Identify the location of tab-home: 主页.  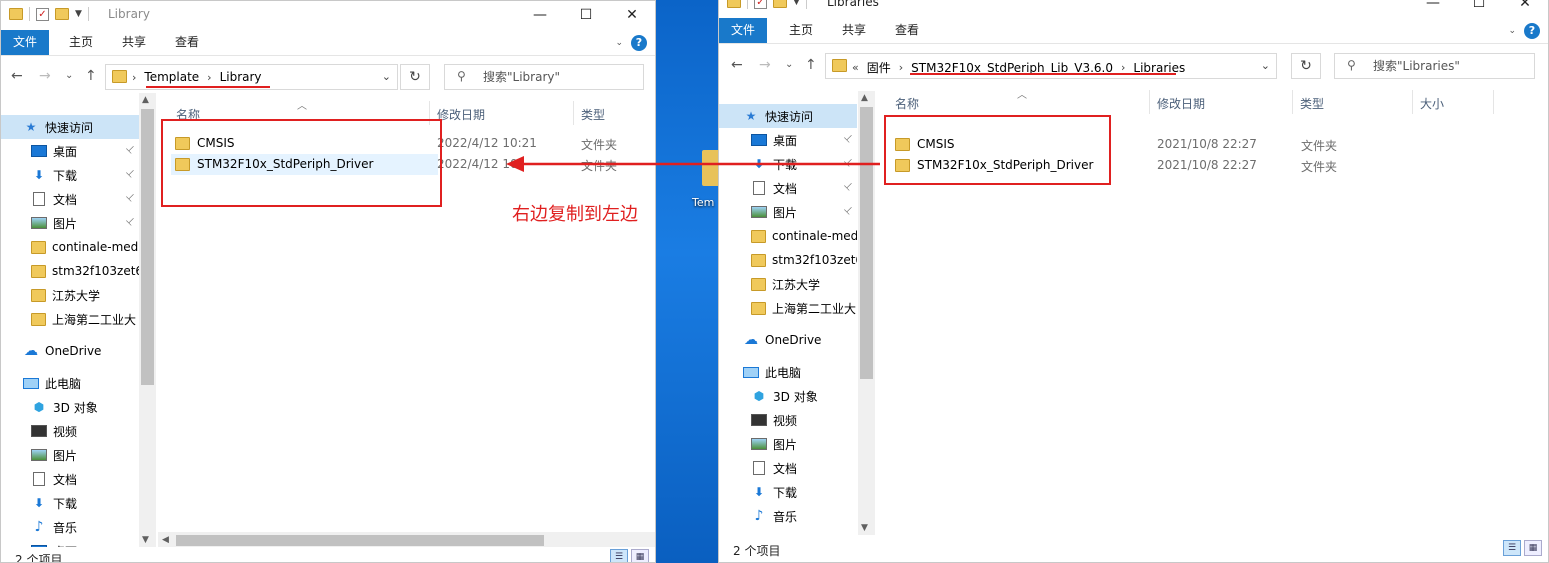
(801, 30).